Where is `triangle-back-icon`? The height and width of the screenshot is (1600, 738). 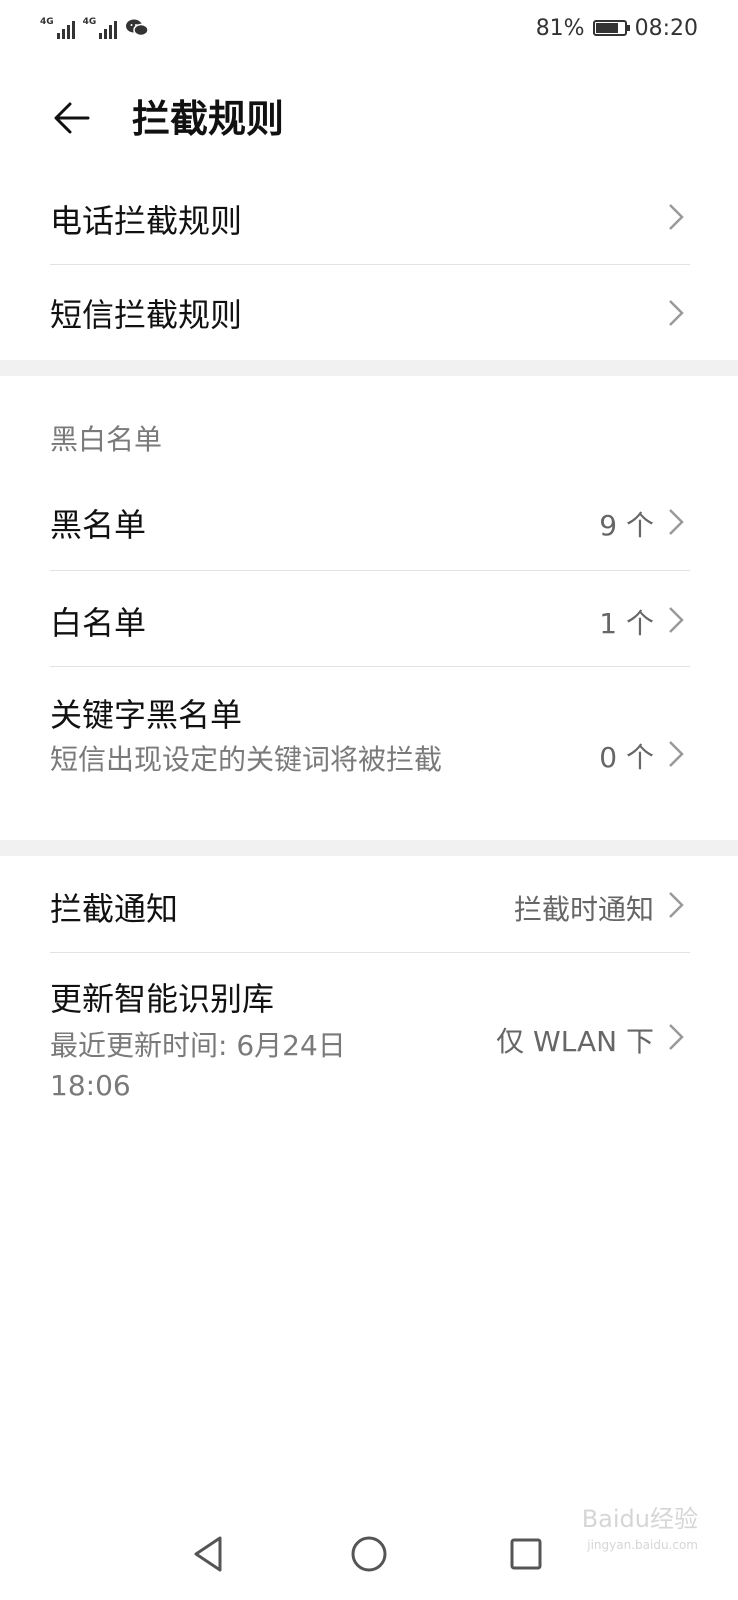
triangle-back-icon is located at coordinates (208, 1554).